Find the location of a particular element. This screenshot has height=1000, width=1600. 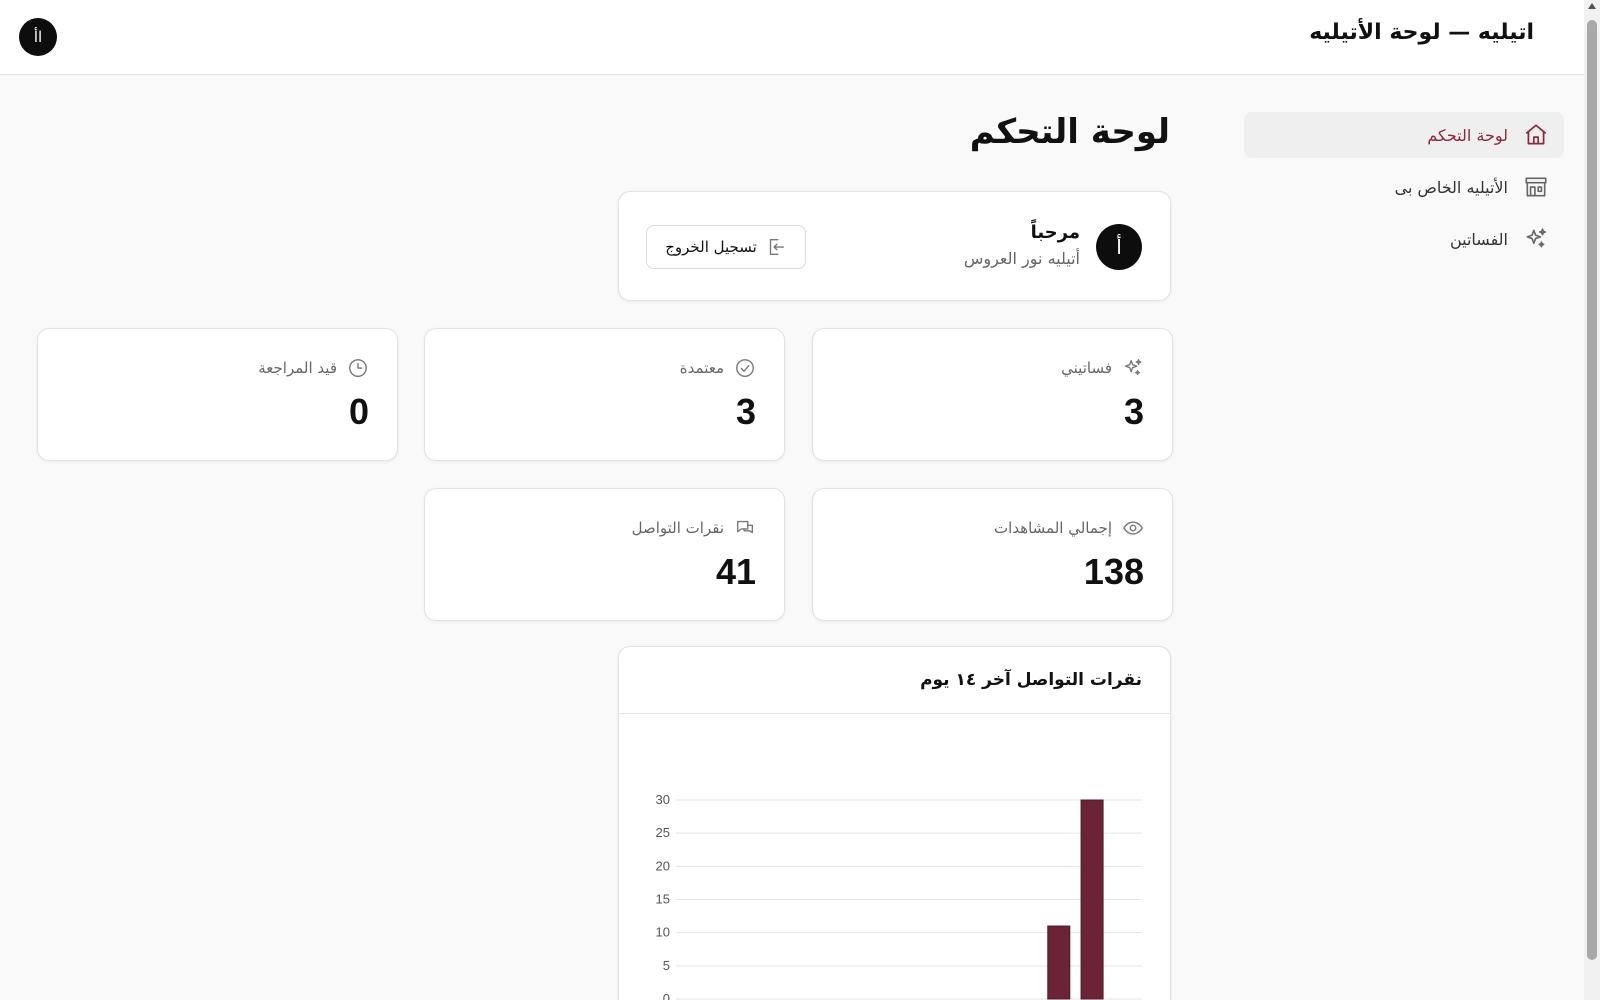

chart-title: نقرات التواصل آخر ١٤ يوم is located at coordinates (894, 680).